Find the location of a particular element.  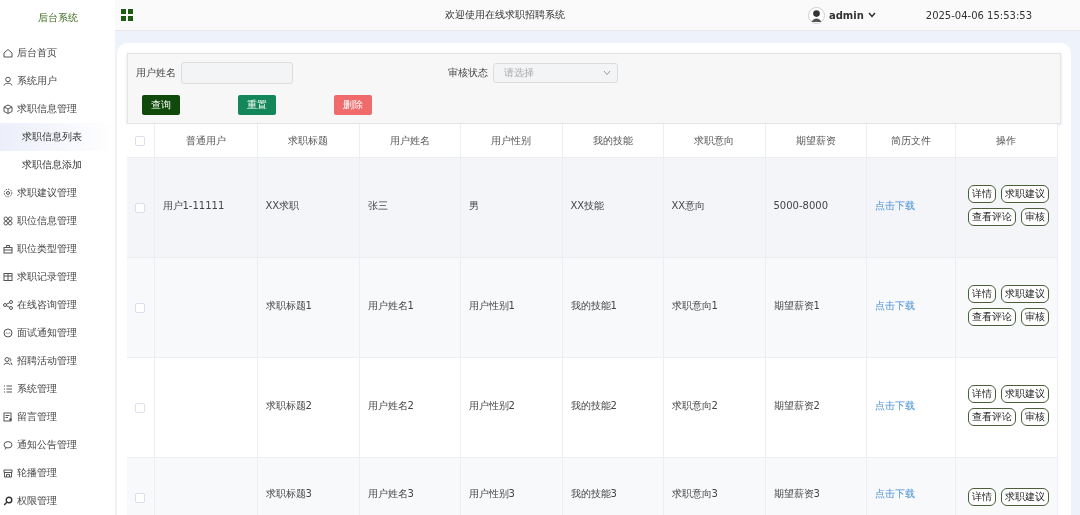

column-header: 求职意向 is located at coordinates (714, 141).